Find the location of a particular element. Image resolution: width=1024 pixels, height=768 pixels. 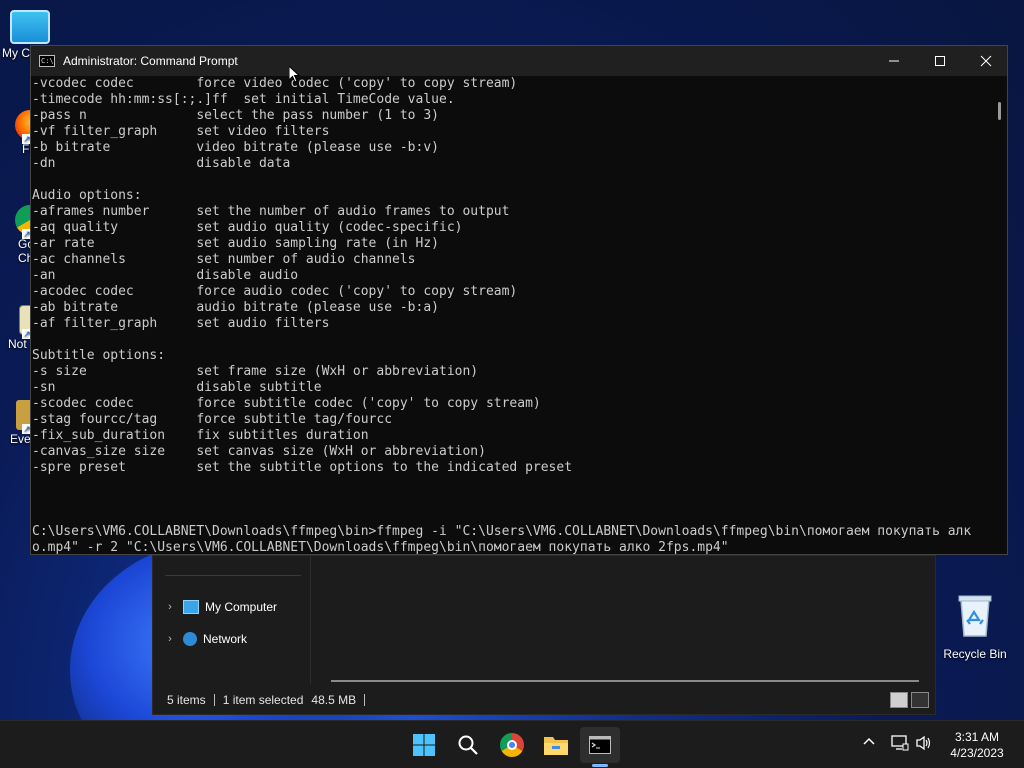

close-icon is located at coordinates (986, 61).